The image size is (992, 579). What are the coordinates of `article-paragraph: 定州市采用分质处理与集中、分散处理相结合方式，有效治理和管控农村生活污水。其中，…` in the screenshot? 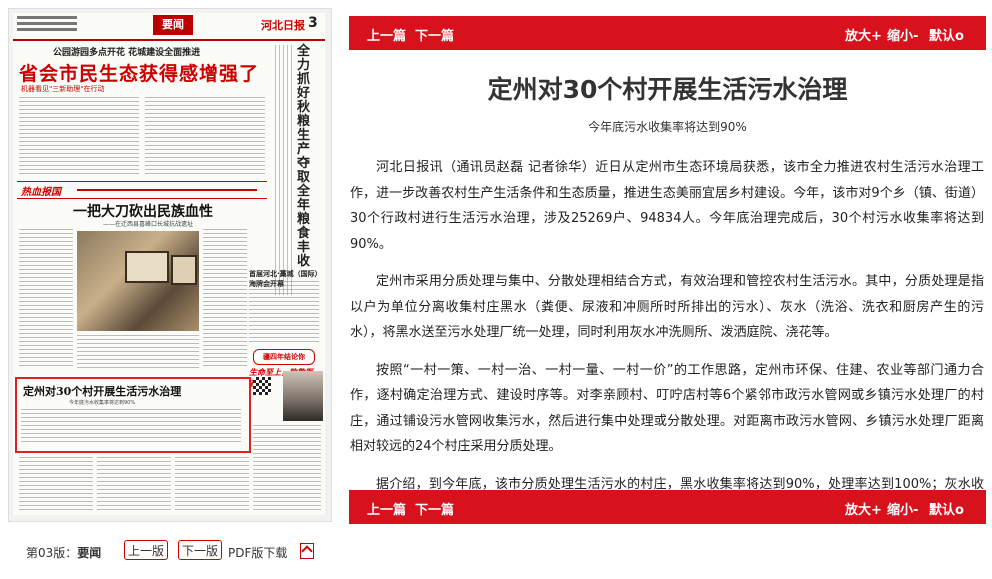 It's located at (667, 307).